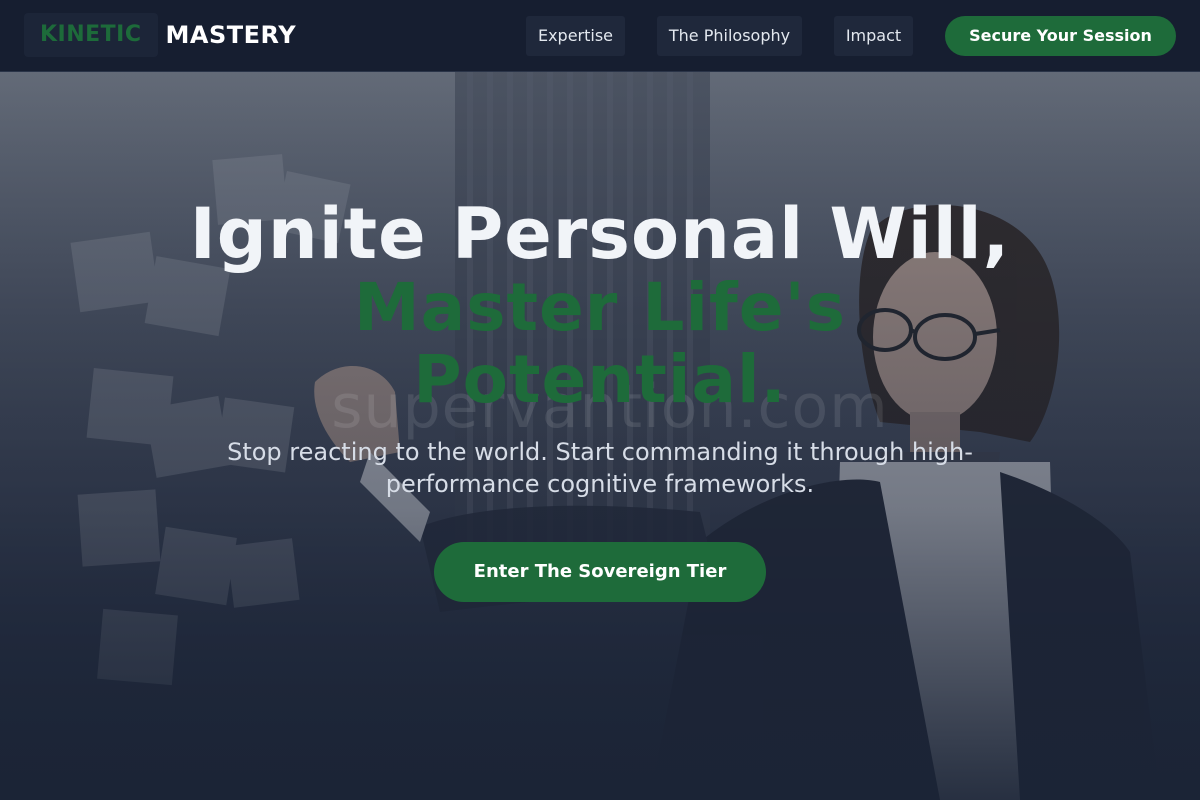 The width and height of the screenshot is (1200, 800). What do you see at coordinates (1060, 36) in the screenshot?
I see `secure-session-button: Secure Your Session` at bounding box center [1060, 36].